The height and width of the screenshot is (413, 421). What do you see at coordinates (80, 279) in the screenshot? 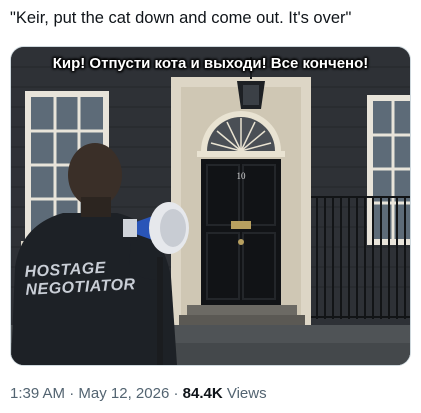
I see `vest-label: HOSTAGE NEGOTIATOR` at bounding box center [80, 279].